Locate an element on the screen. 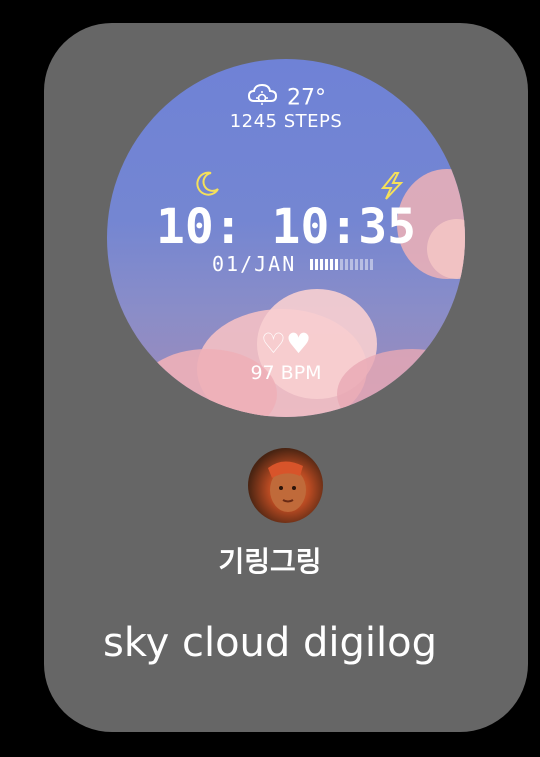 The width and height of the screenshot is (540, 757). watchface-title: sky cloud digilog is located at coordinates (270, 643).